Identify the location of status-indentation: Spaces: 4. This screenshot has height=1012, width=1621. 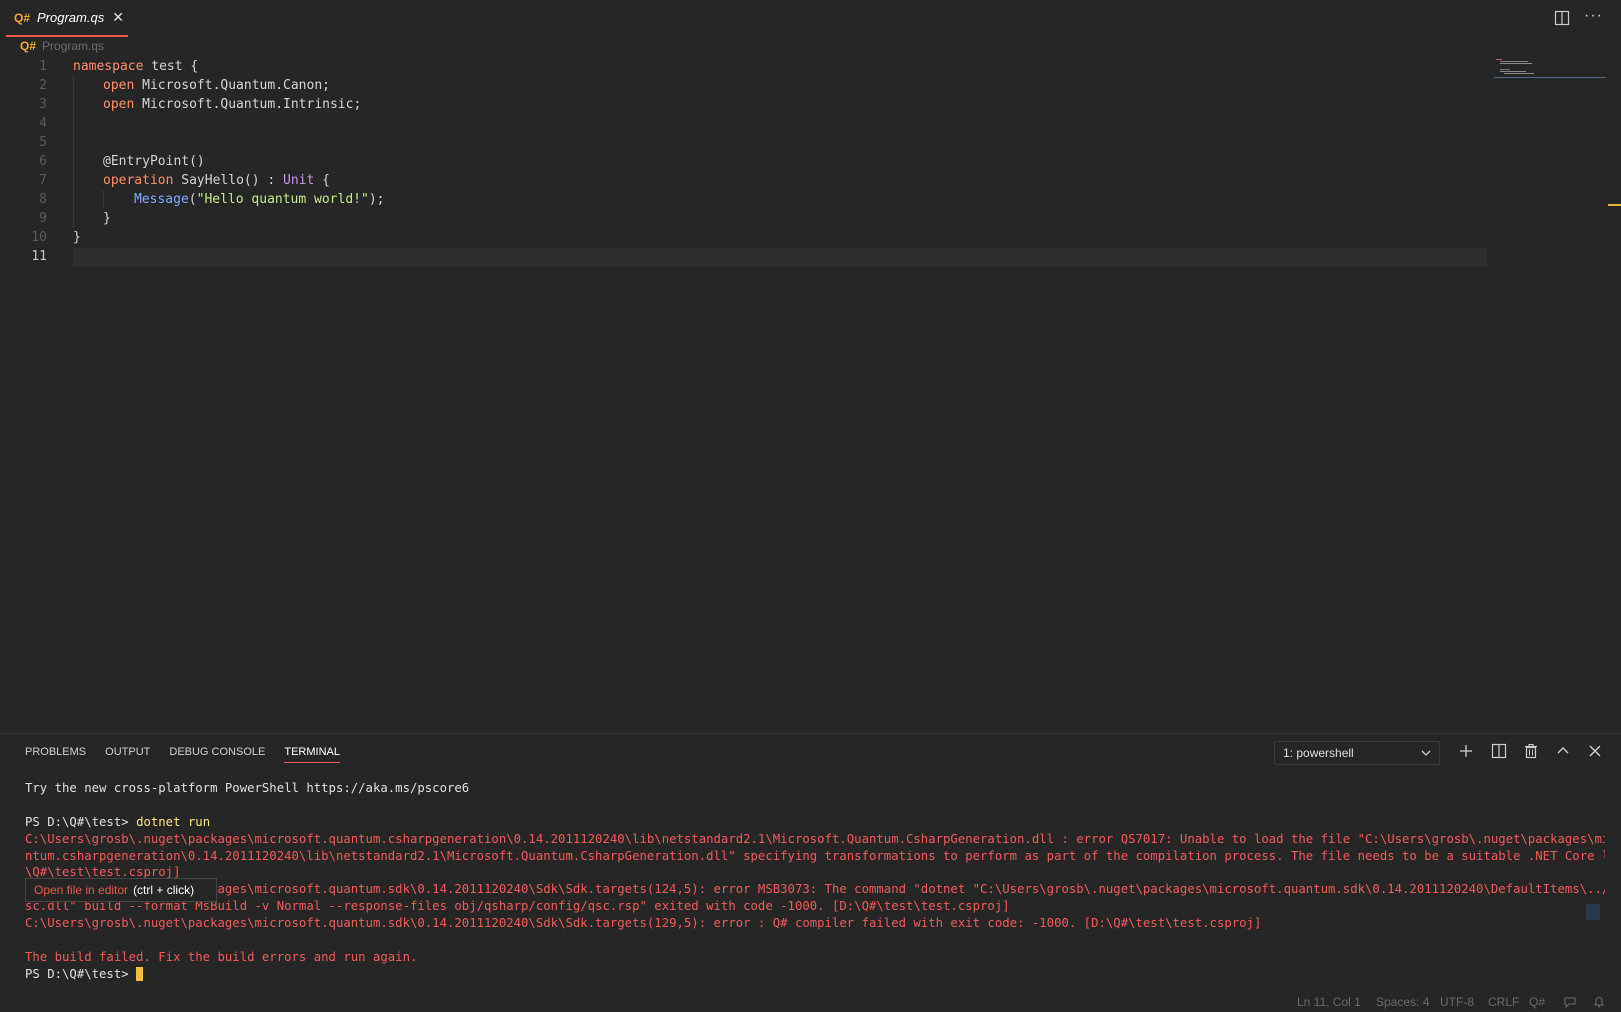
(1402, 1002).